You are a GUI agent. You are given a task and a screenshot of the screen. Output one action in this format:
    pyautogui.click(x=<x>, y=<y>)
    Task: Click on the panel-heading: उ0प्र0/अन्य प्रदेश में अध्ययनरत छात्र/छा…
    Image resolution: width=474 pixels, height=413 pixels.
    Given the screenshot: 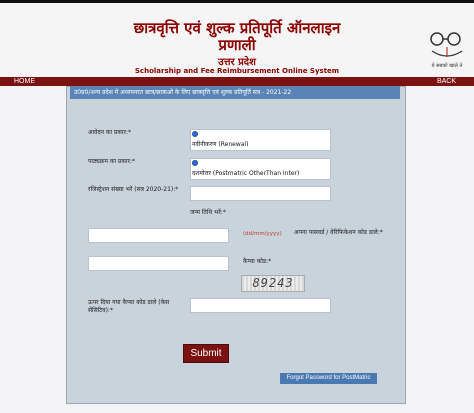 What is the action you would take?
    pyautogui.click(x=235, y=92)
    